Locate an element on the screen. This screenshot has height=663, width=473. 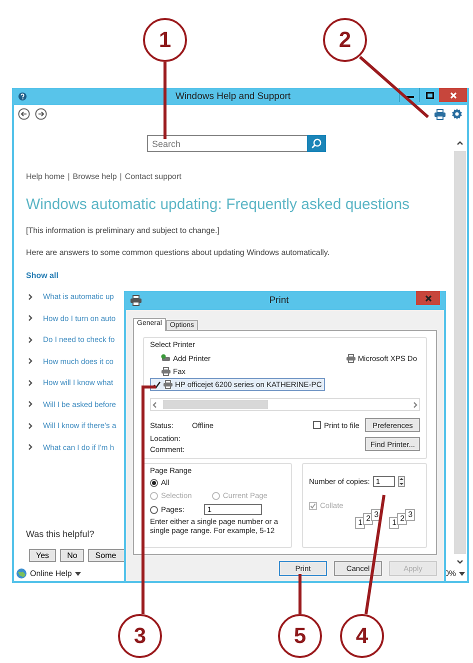
scroll-up-icon is located at coordinates (460, 143).